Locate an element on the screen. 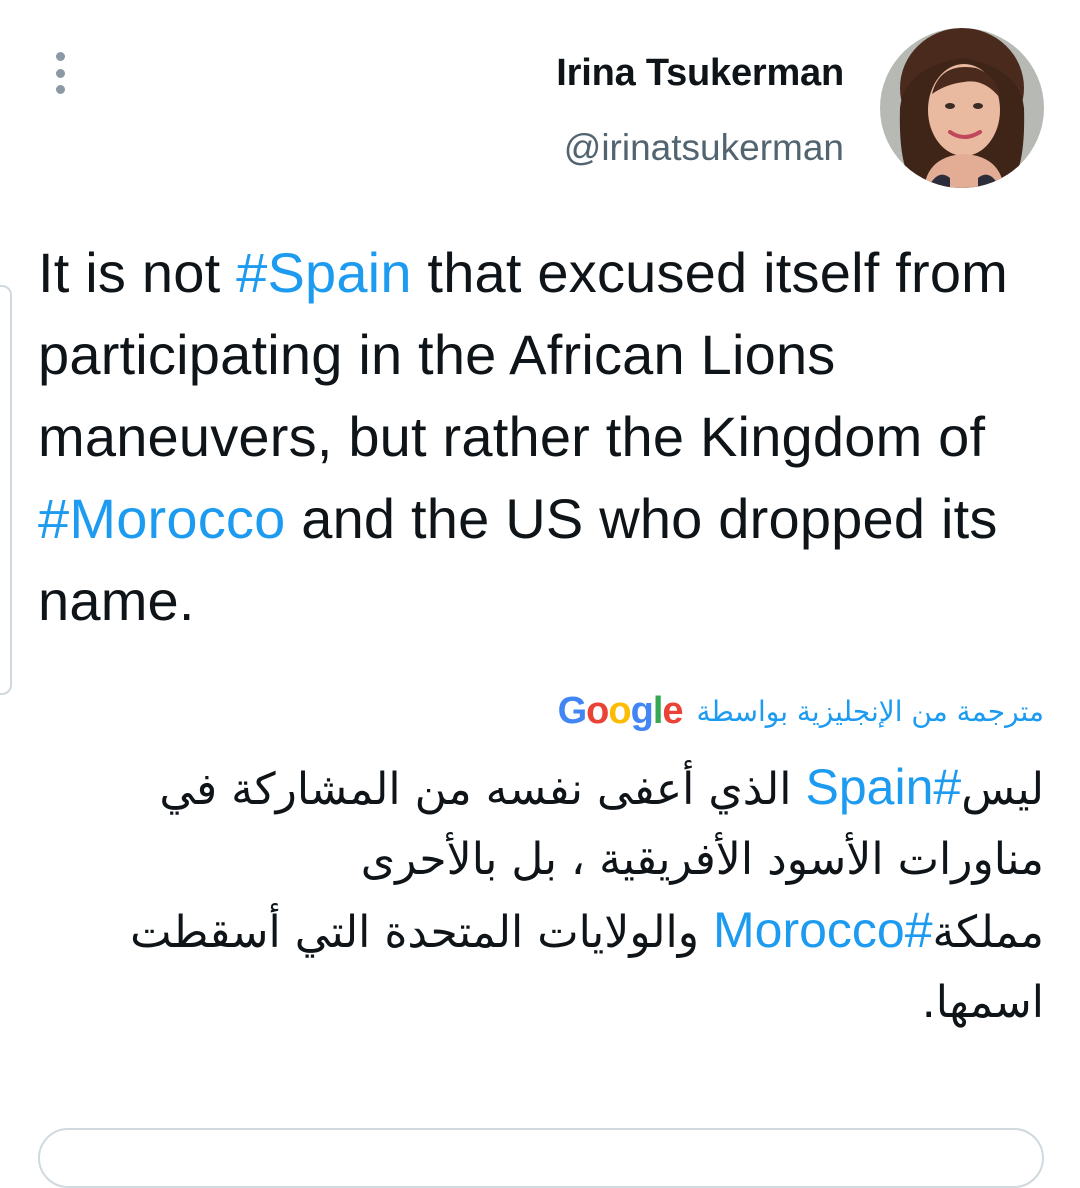 The image size is (1080, 1188). more-vertical-icon is located at coordinates (60, 56).